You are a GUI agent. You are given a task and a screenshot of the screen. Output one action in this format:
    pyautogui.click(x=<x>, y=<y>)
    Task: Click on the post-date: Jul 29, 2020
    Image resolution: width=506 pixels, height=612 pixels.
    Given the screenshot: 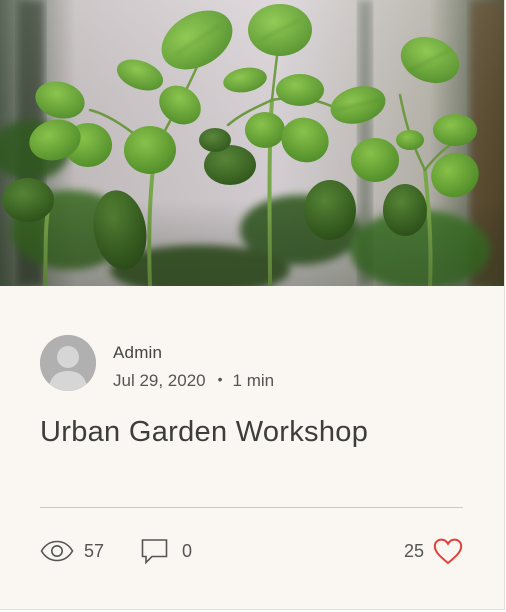 What is the action you would take?
    pyautogui.click(x=159, y=380)
    